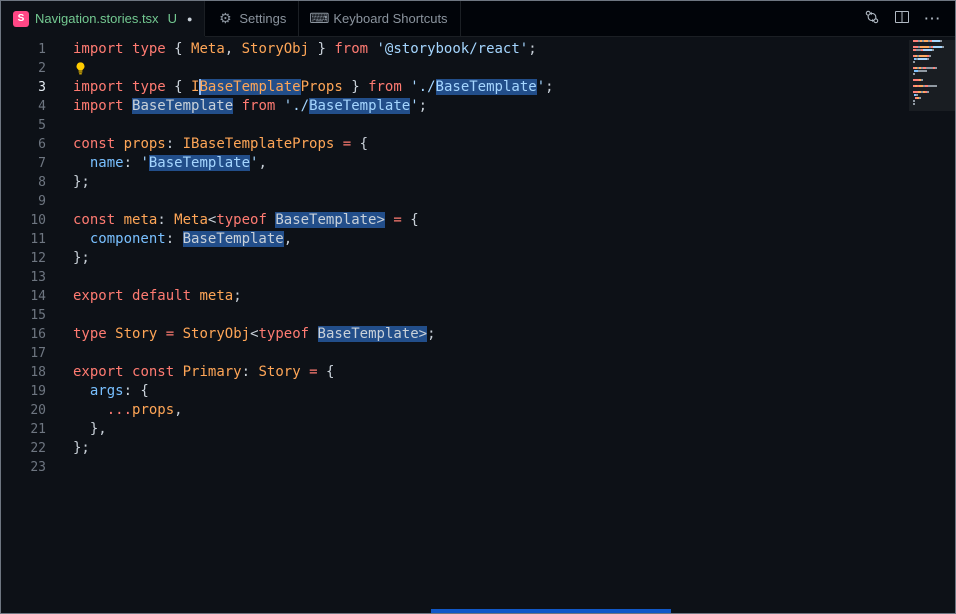 The height and width of the screenshot is (614, 956). What do you see at coordinates (23, 220) in the screenshot?
I see `line-number: 10` at bounding box center [23, 220].